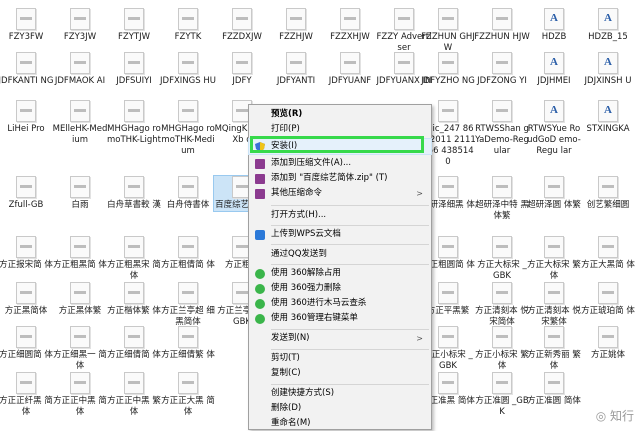 The width and height of the screenshot is (640, 431). What do you see at coordinates (448, 69) in the screenshot?
I see `file-item: JDFYZHO NG` at bounding box center [448, 69].